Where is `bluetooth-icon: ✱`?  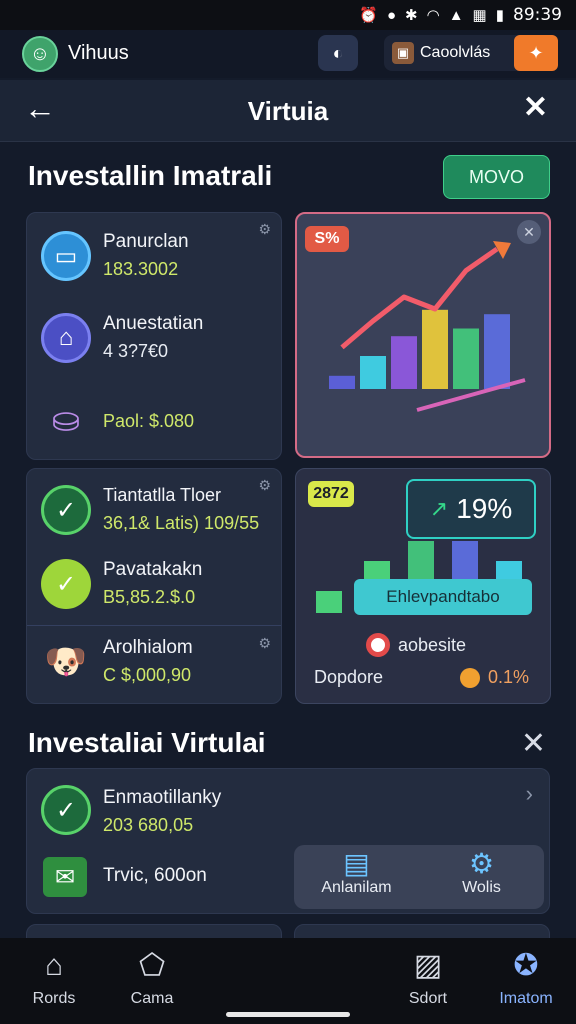
bluetooth-icon: ✱ is located at coordinates (411, 15).